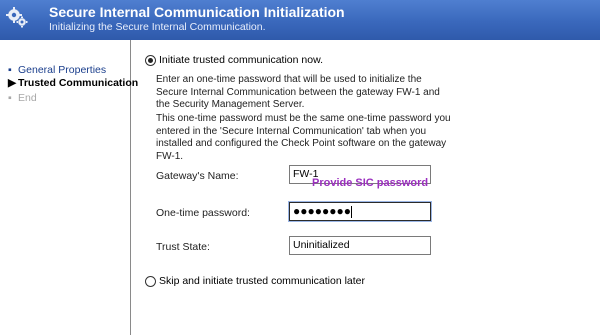 This screenshot has width=600, height=335. What do you see at coordinates (78, 83) in the screenshot?
I see `step-label: Trusted Communication` at bounding box center [78, 83].